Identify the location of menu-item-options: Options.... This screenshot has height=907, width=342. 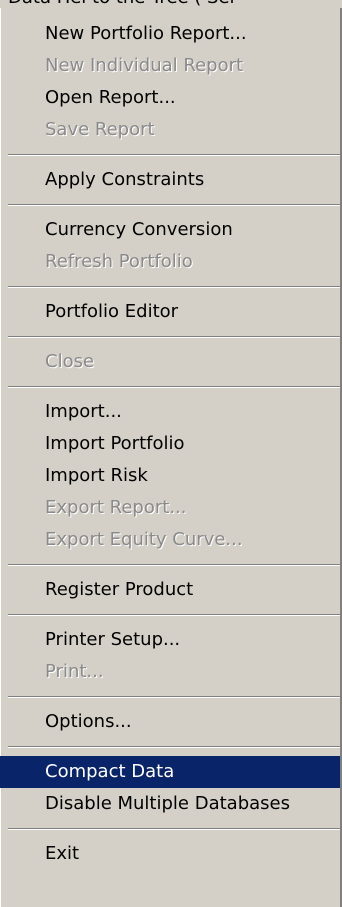
(170, 722).